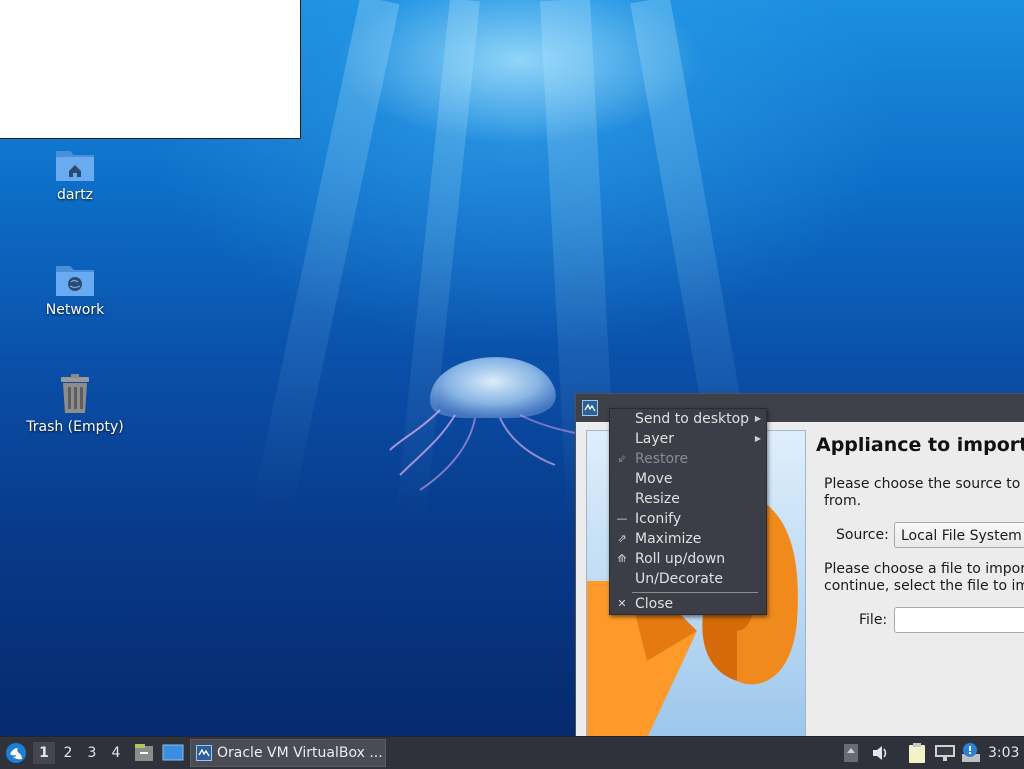  Describe the element at coordinates (622, 458) in the screenshot. I see `restore-icon: ⇙` at that location.